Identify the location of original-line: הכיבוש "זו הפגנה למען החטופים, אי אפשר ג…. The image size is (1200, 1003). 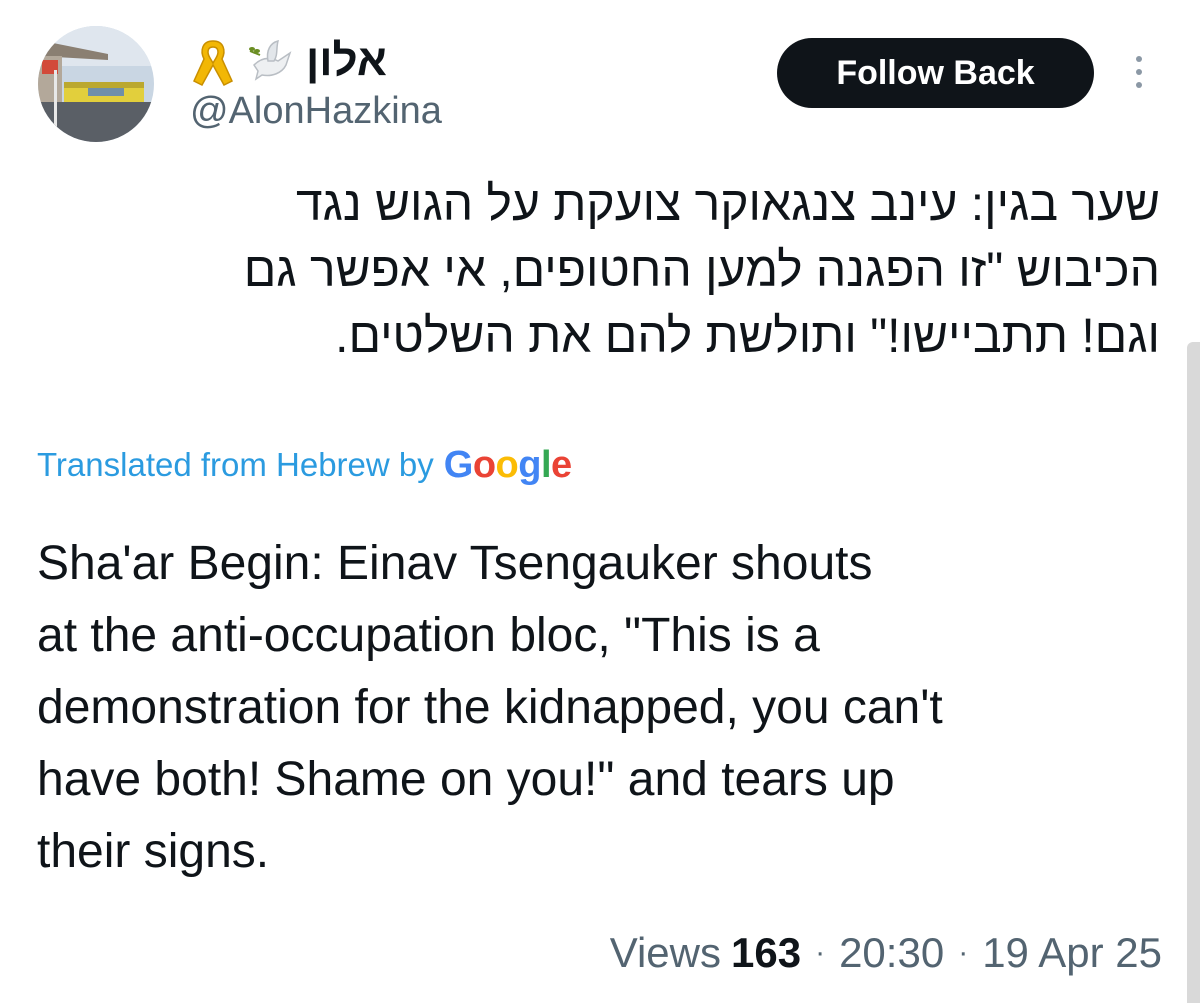
(701, 270).